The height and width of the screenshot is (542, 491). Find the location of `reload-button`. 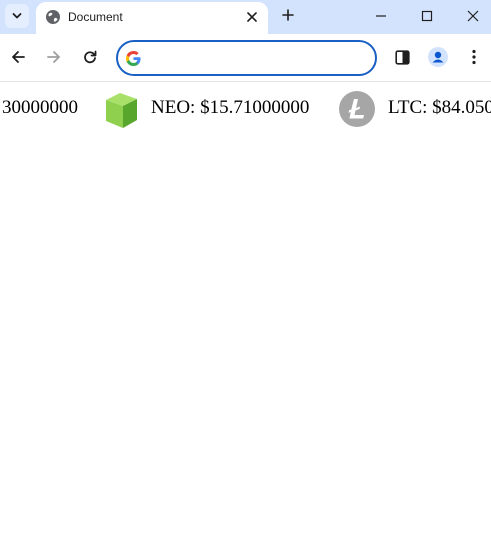

reload-button is located at coordinates (90, 57).